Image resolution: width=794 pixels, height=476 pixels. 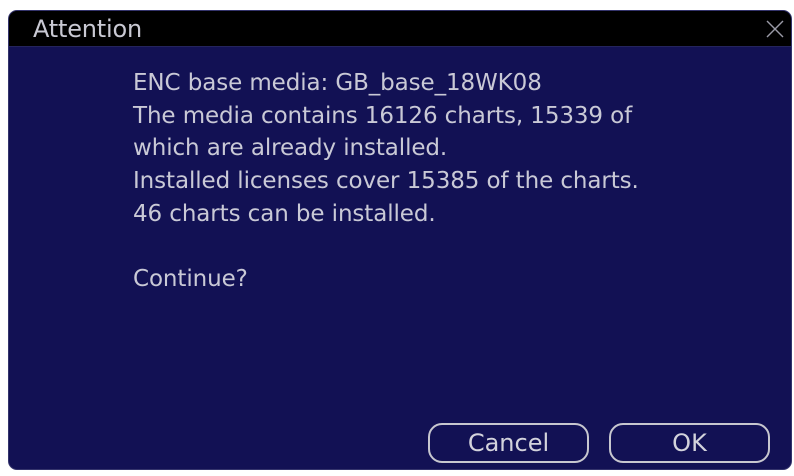 I want to click on dialog-titlebar: Attention, so click(x=400, y=29).